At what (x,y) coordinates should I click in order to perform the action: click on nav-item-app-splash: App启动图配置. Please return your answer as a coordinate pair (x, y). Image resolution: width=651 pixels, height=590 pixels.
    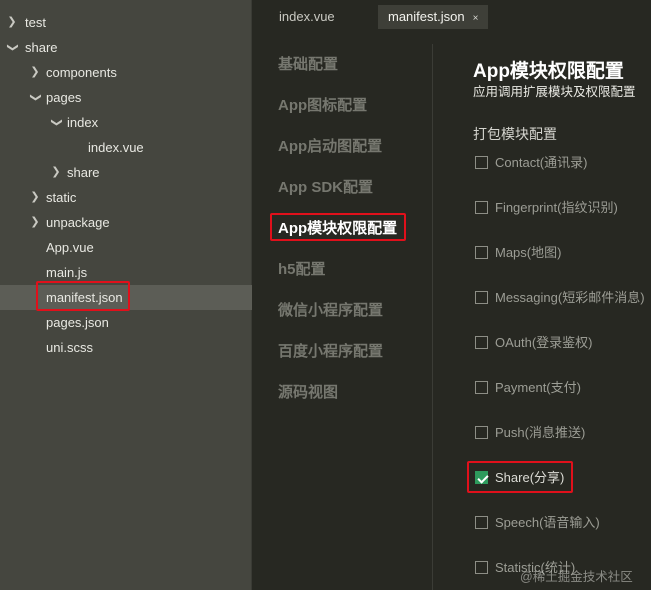
    Looking at the image, I should click on (330, 147).